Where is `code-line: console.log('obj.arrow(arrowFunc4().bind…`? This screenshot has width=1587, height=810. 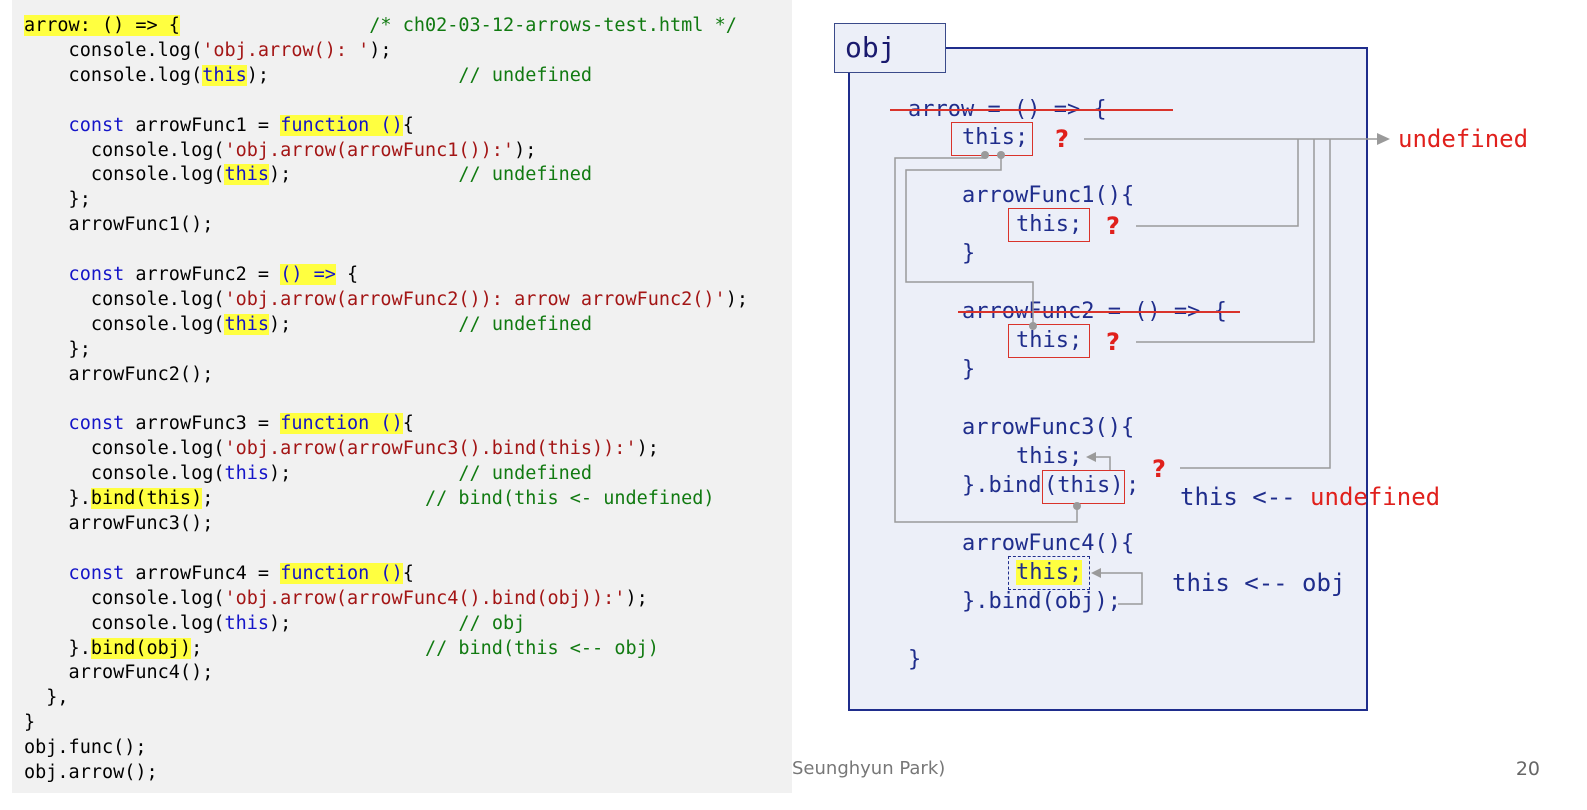 code-line: console.log('obj.arrow(arrowFunc4().bind… is located at coordinates (336, 599).